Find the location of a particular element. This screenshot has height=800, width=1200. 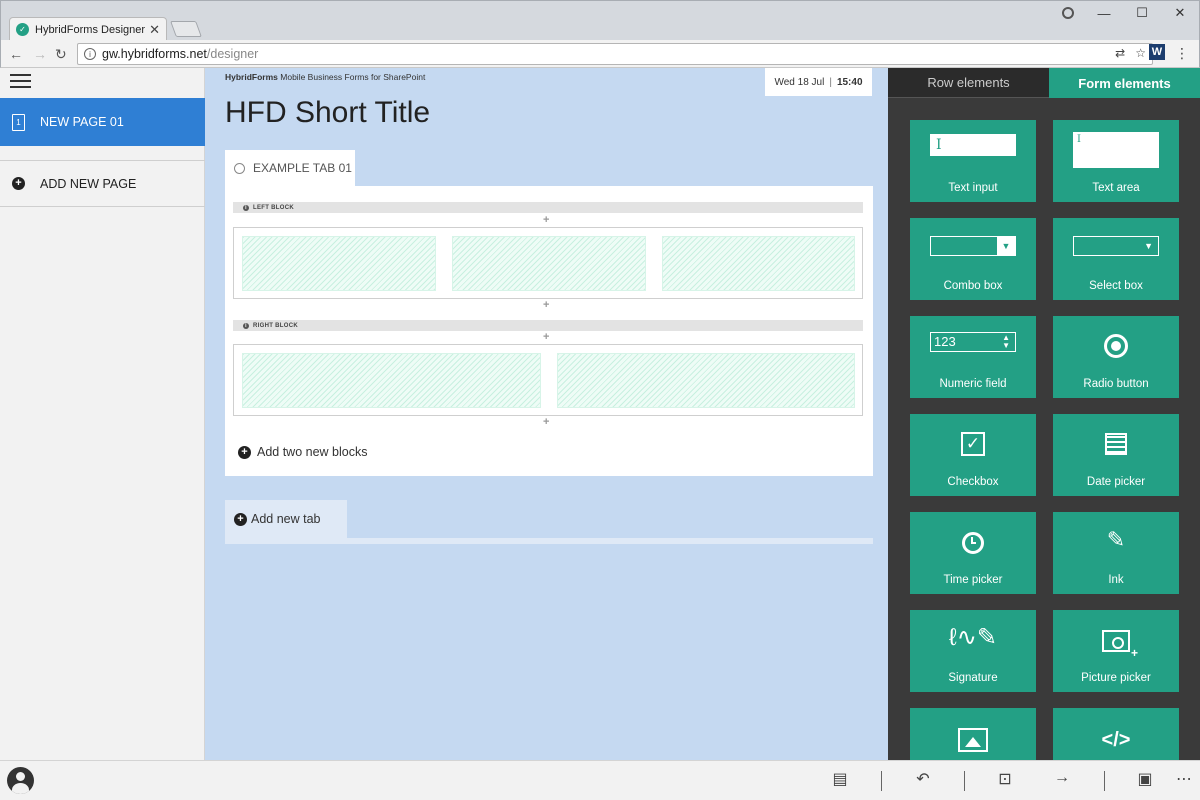

select-box-icon: ▼ is located at coordinates (1116, 246).